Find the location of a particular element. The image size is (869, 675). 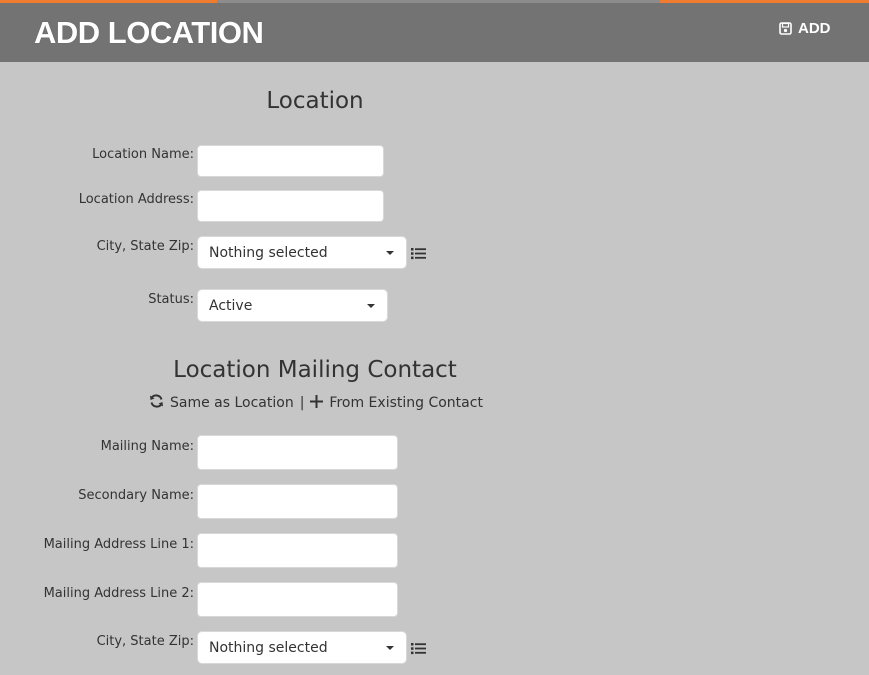

mailing-name-label: Mailing Name: is located at coordinates (147, 446).